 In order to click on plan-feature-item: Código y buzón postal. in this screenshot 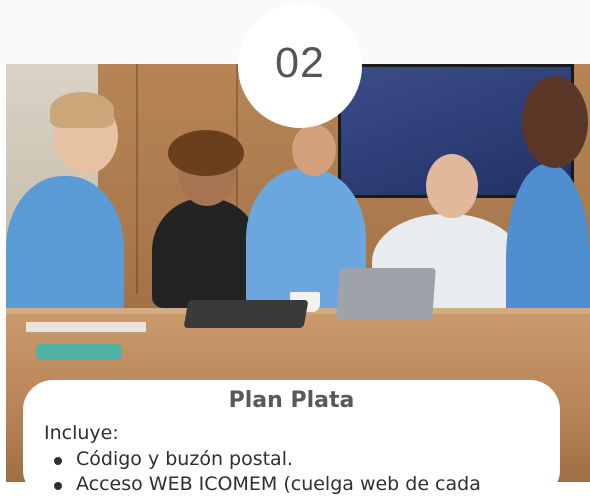, I will do `click(262, 460)`.